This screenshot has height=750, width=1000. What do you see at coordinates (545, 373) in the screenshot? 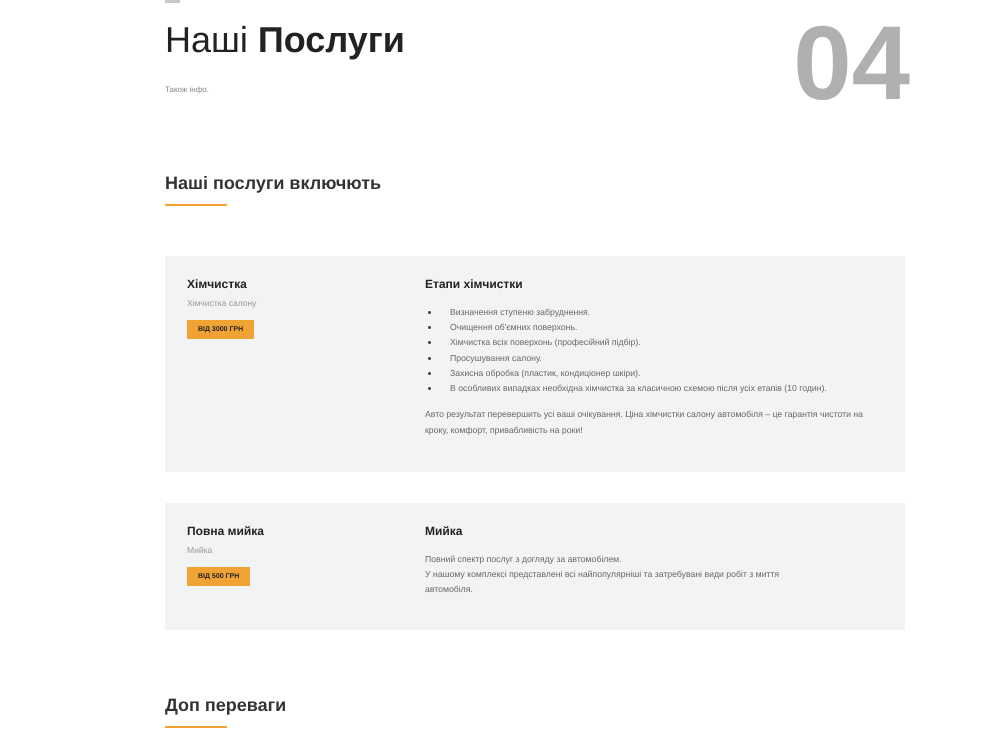
I see `step-text: Захисна обробка (пластик, кондиціонер шкіри).` at bounding box center [545, 373].